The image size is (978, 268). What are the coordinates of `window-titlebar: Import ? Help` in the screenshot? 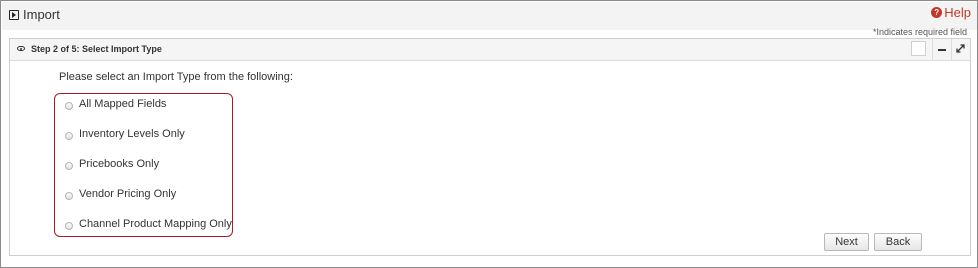 It's located at (489, 16).